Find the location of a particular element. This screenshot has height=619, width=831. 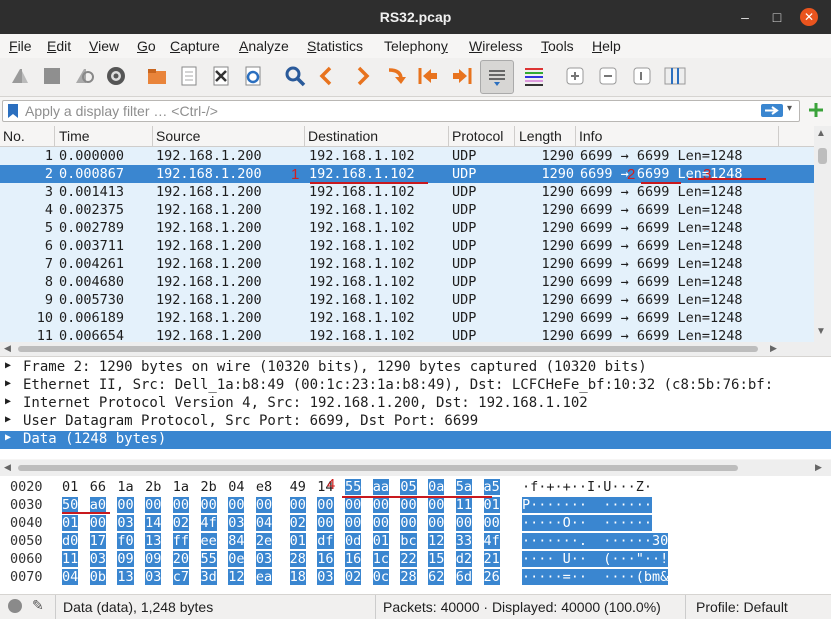

go-forward-icon is located at coordinates (362, 76).